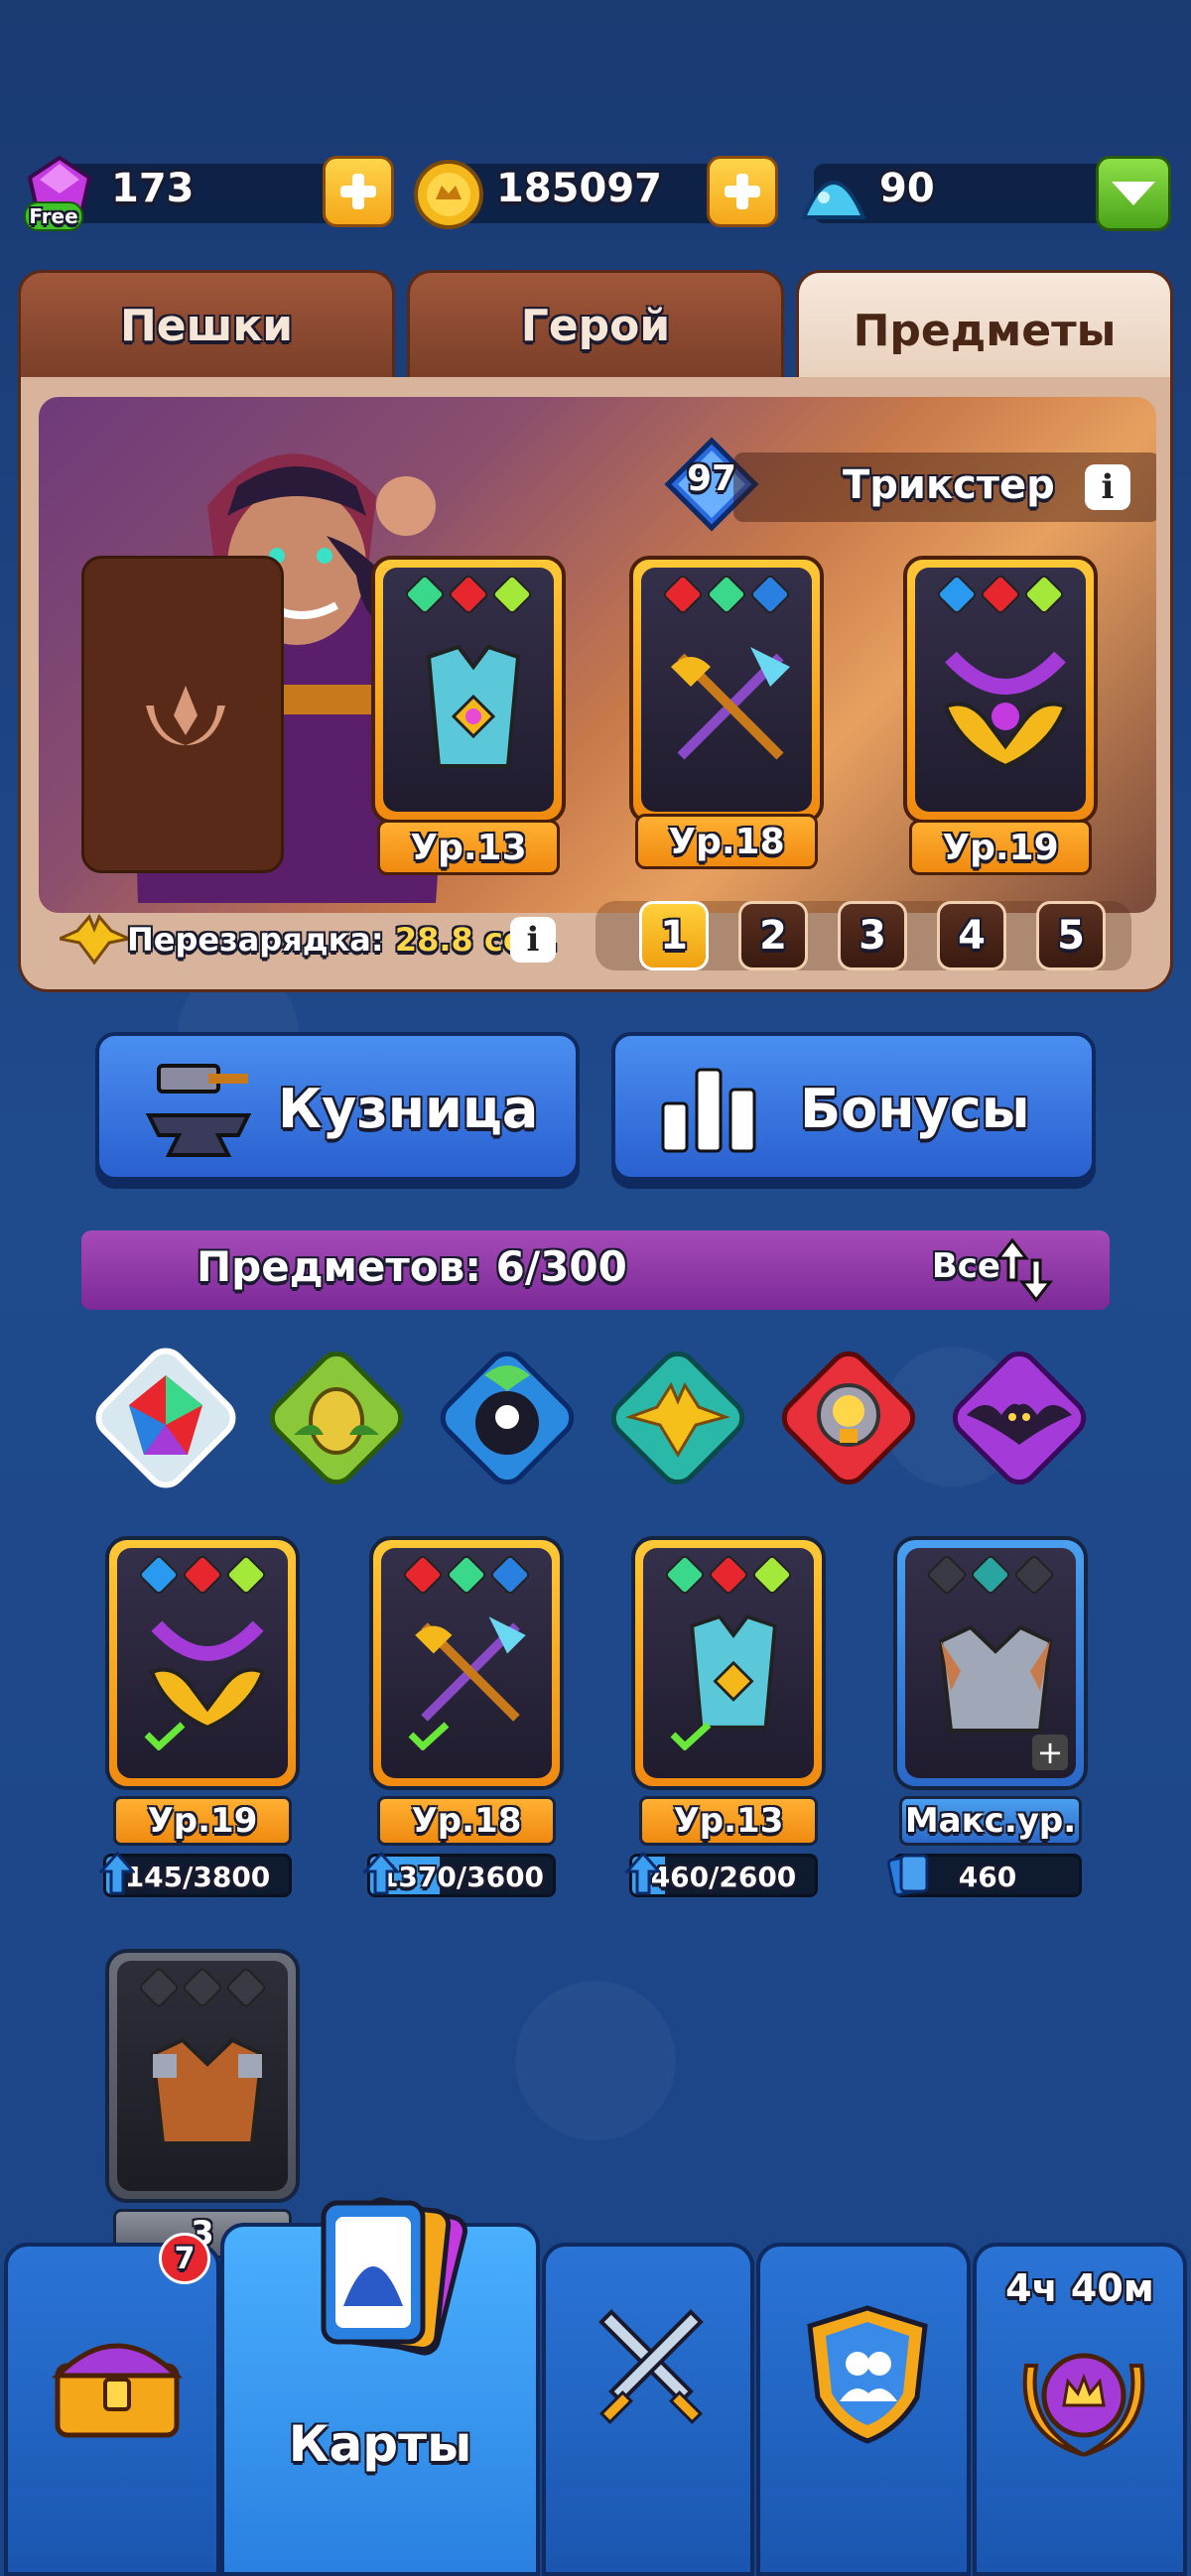 This screenshot has height=2576, width=1191. Describe the element at coordinates (1020, 1418) in the screenshot. I see `bat-category-filter` at that location.